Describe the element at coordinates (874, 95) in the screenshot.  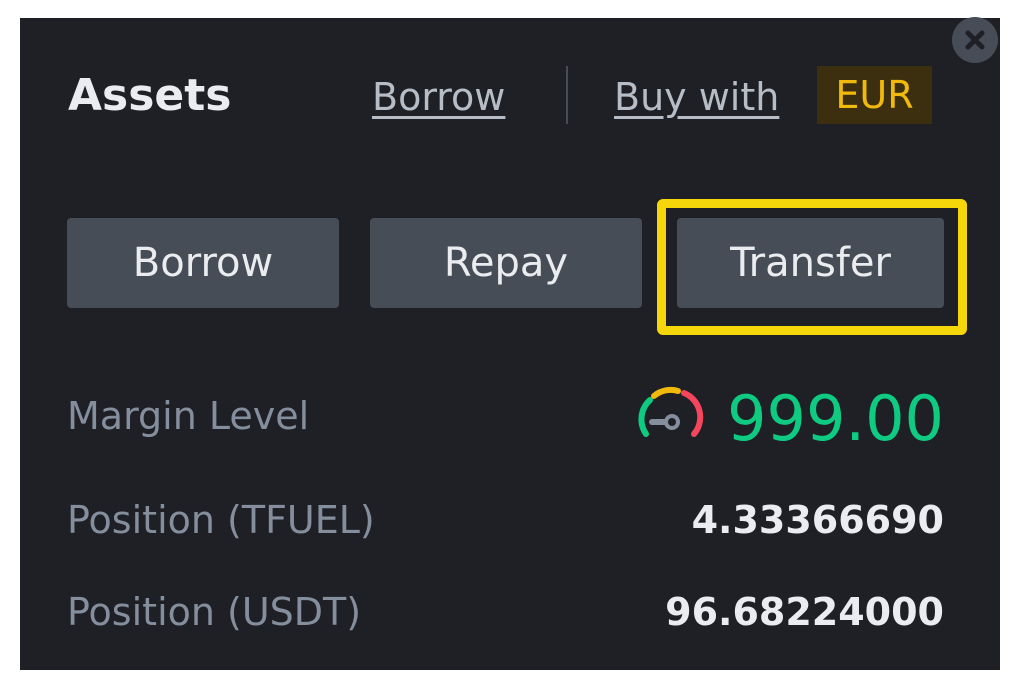
I see `currency-badge: EUR` at that location.